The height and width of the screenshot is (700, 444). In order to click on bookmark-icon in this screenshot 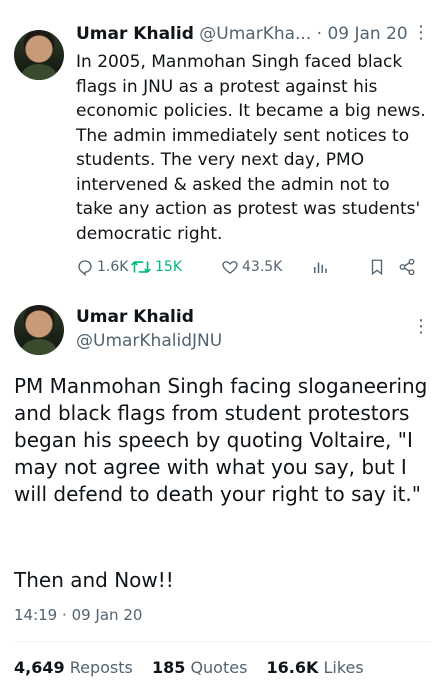, I will do `click(377, 267)`.